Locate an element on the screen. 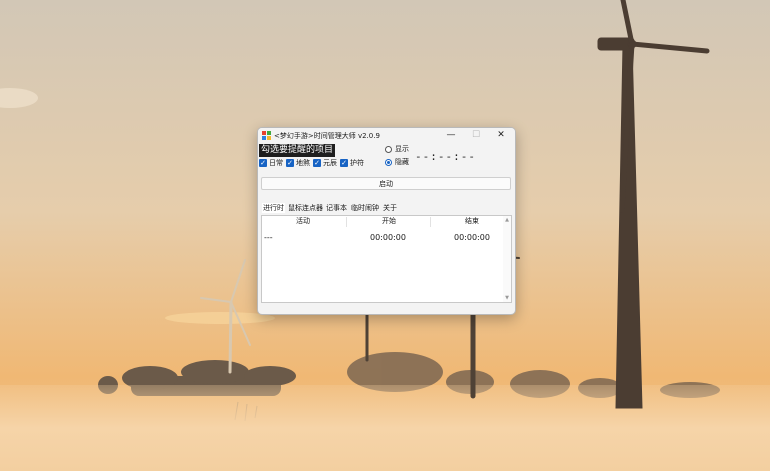 The width and height of the screenshot is (770, 471). radio-show-label: 显示 is located at coordinates (402, 149).